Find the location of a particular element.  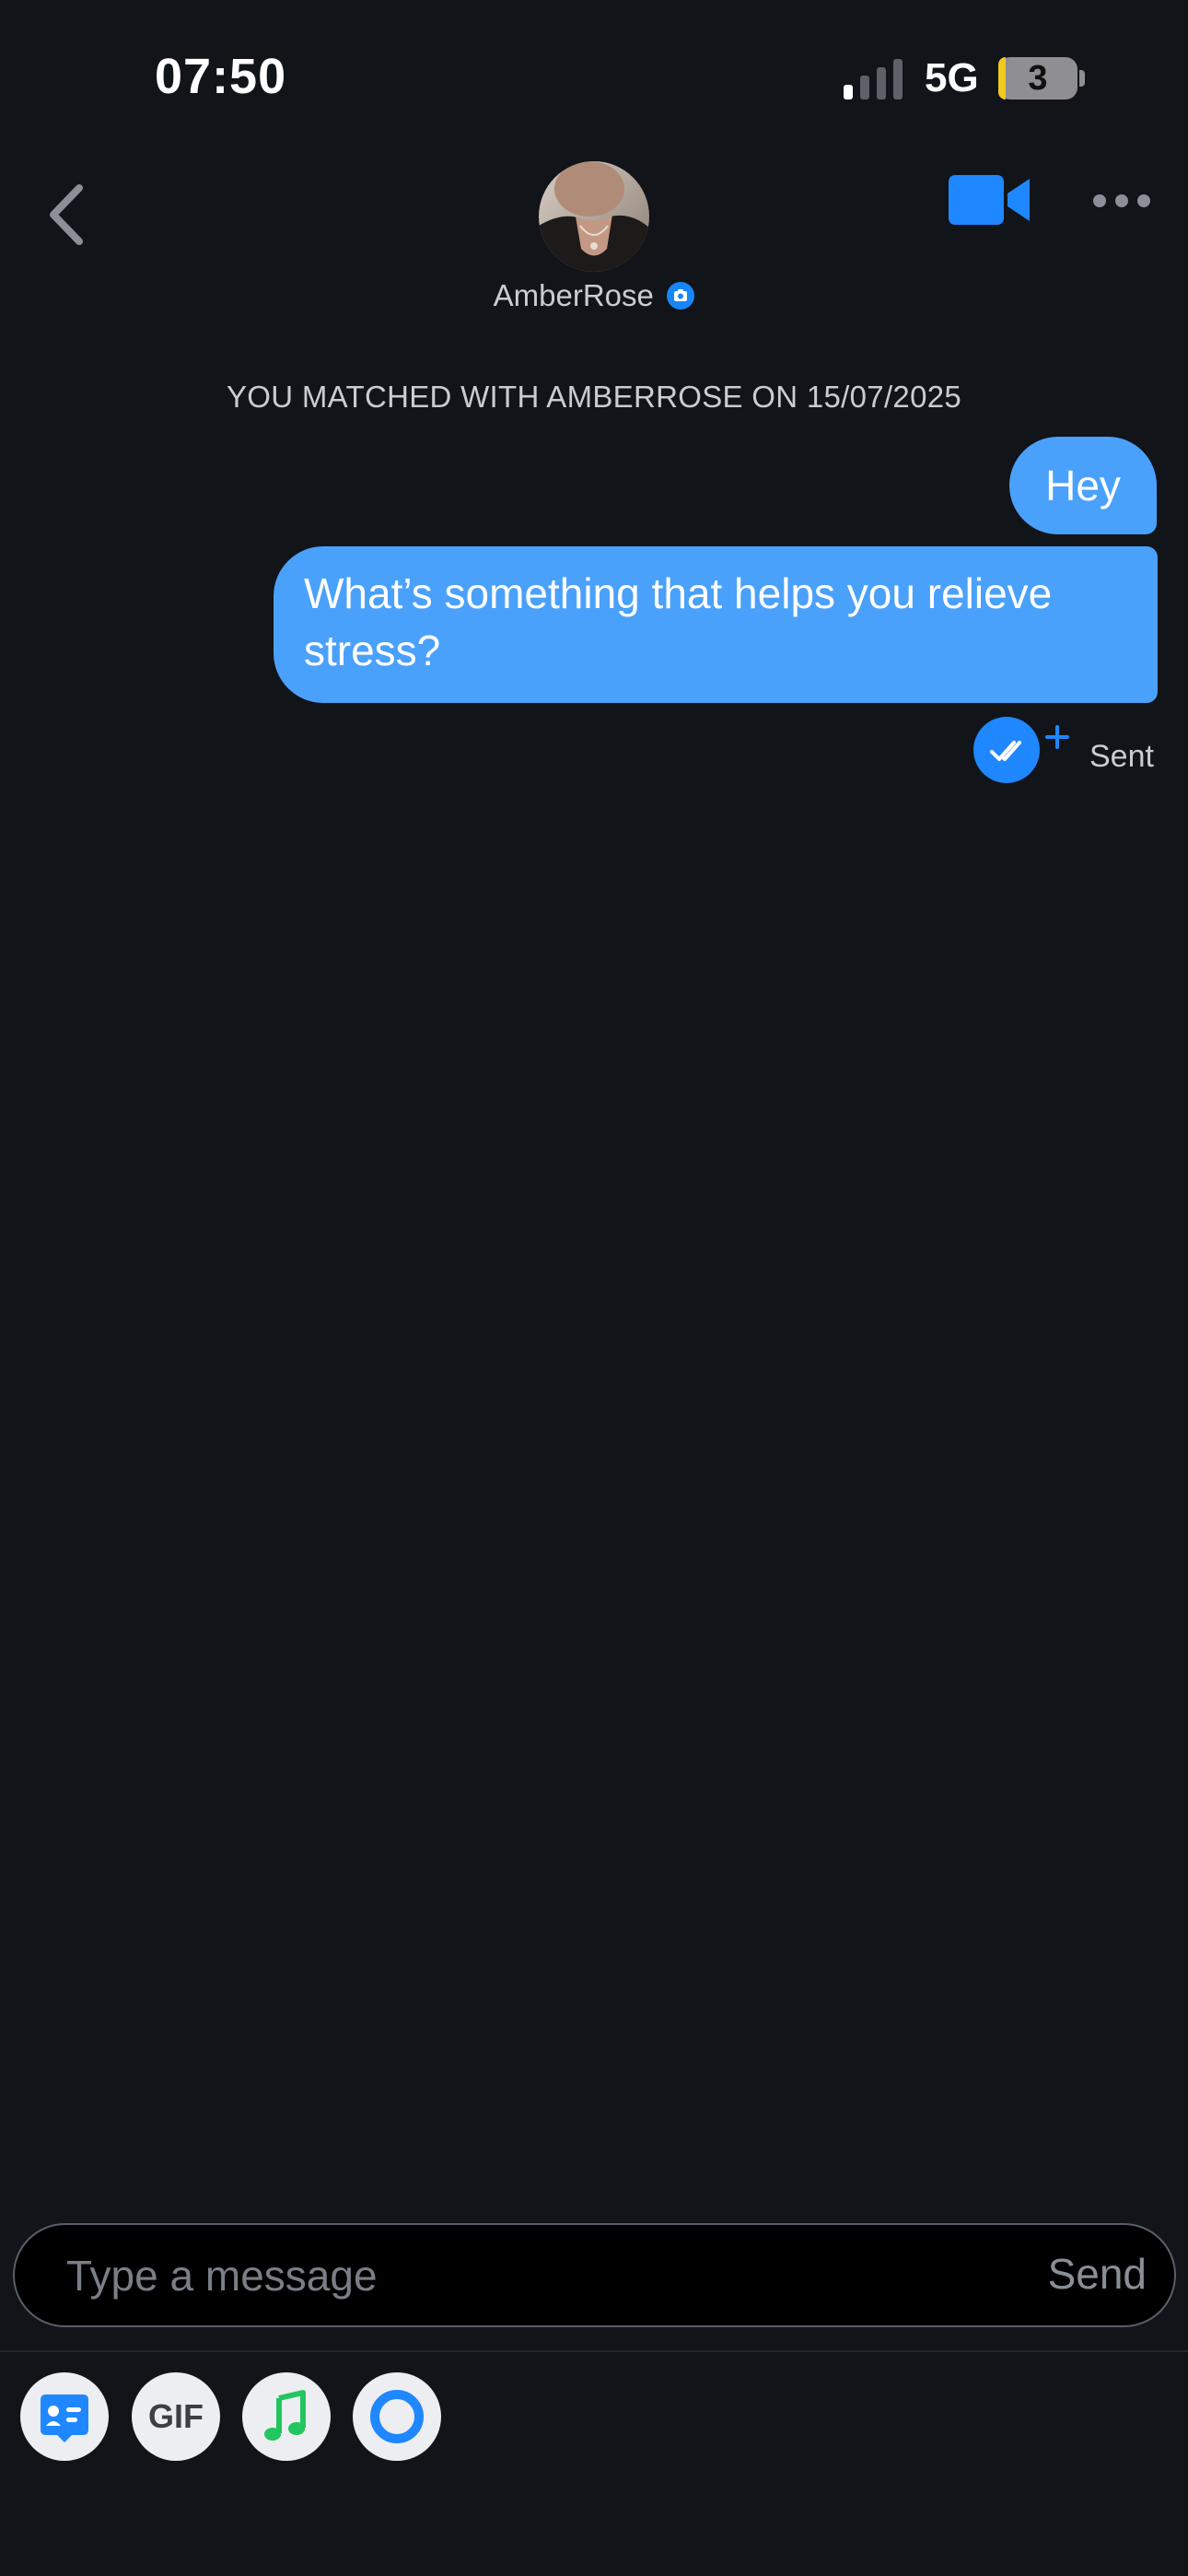

message-input is located at coordinates (480, 2275).